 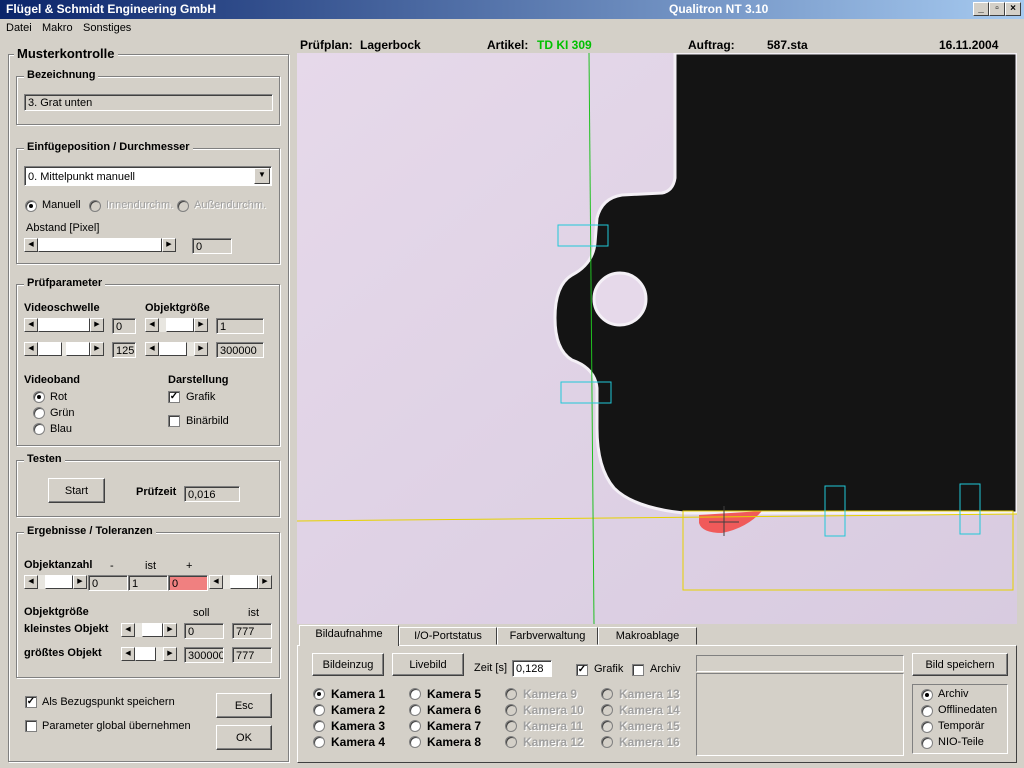 What do you see at coordinates (244, 737) in the screenshot?
I see `ok-button: OK` at bounding box center [244, 737].